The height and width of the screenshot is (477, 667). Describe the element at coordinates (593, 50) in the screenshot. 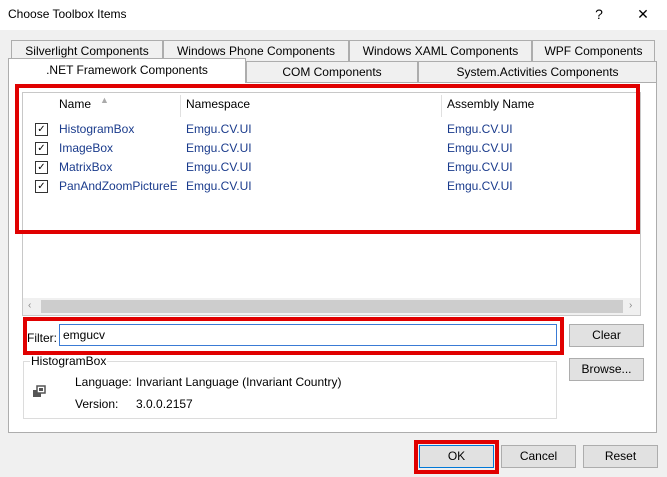

I see `tab-wpf: WPF Components` at that location.